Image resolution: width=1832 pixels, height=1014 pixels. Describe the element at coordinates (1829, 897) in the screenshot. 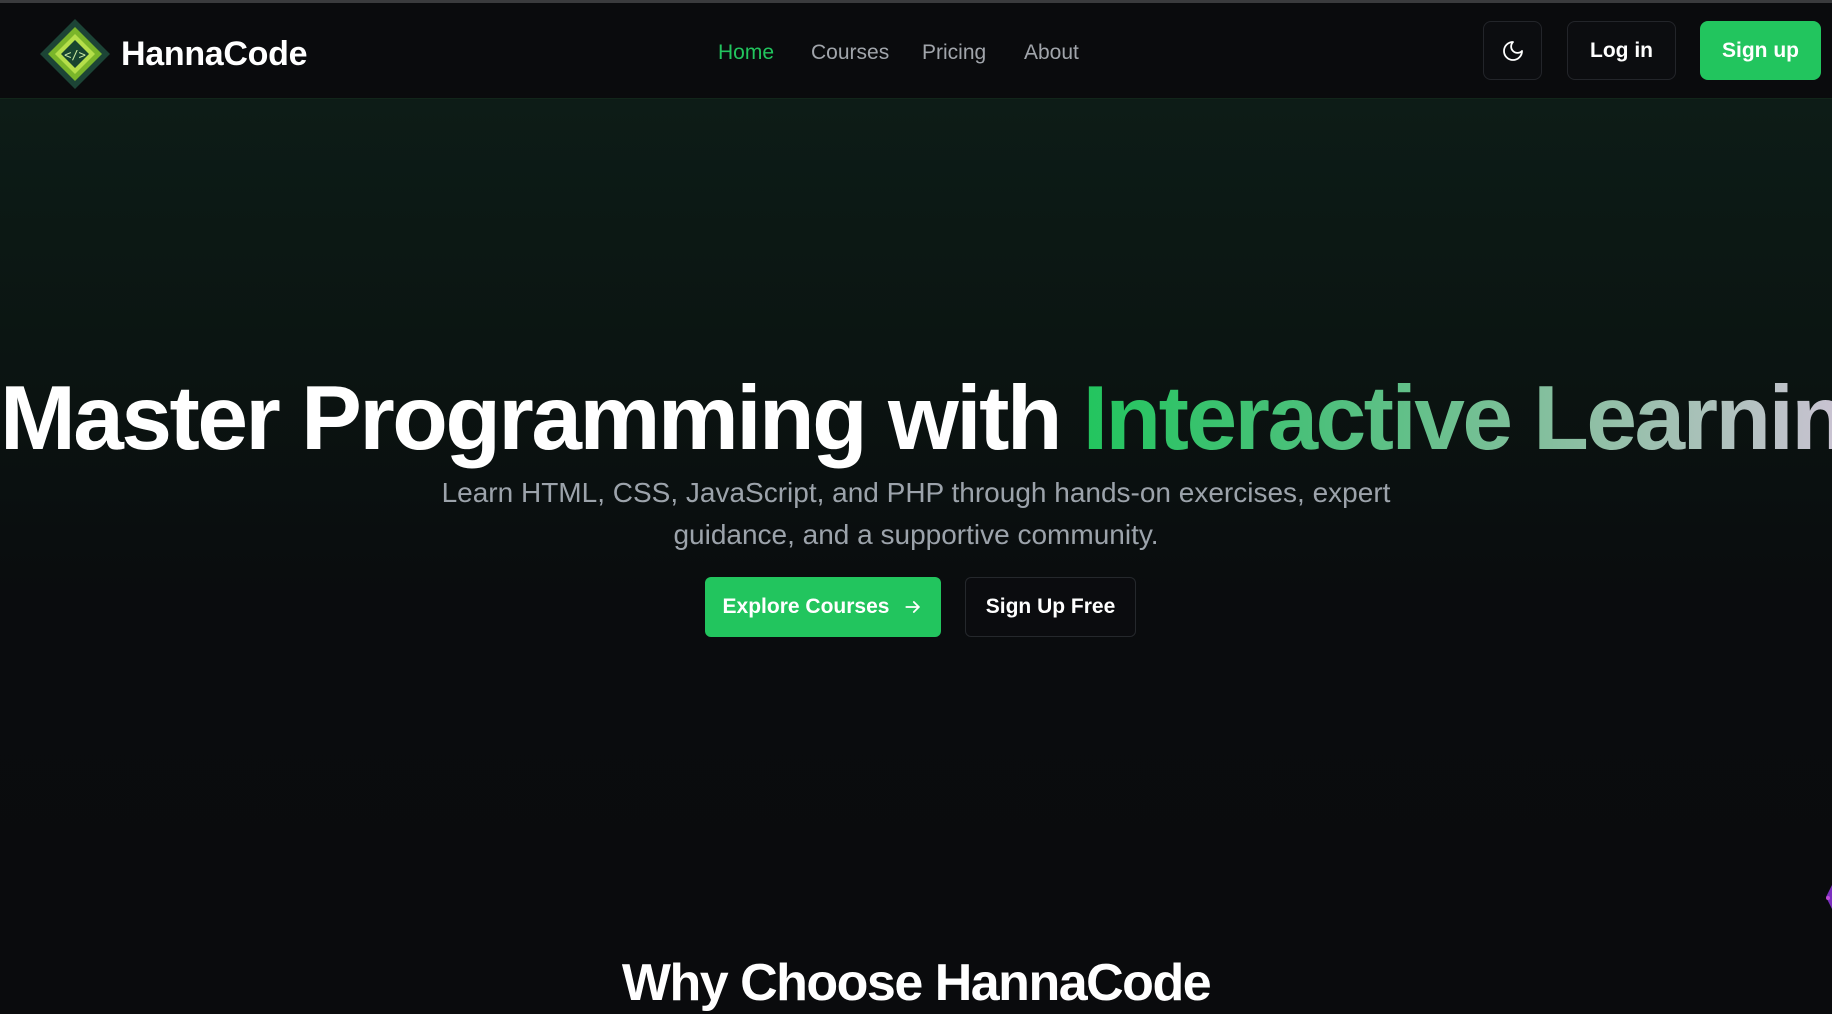

I see `sparkle-icon` at that location.